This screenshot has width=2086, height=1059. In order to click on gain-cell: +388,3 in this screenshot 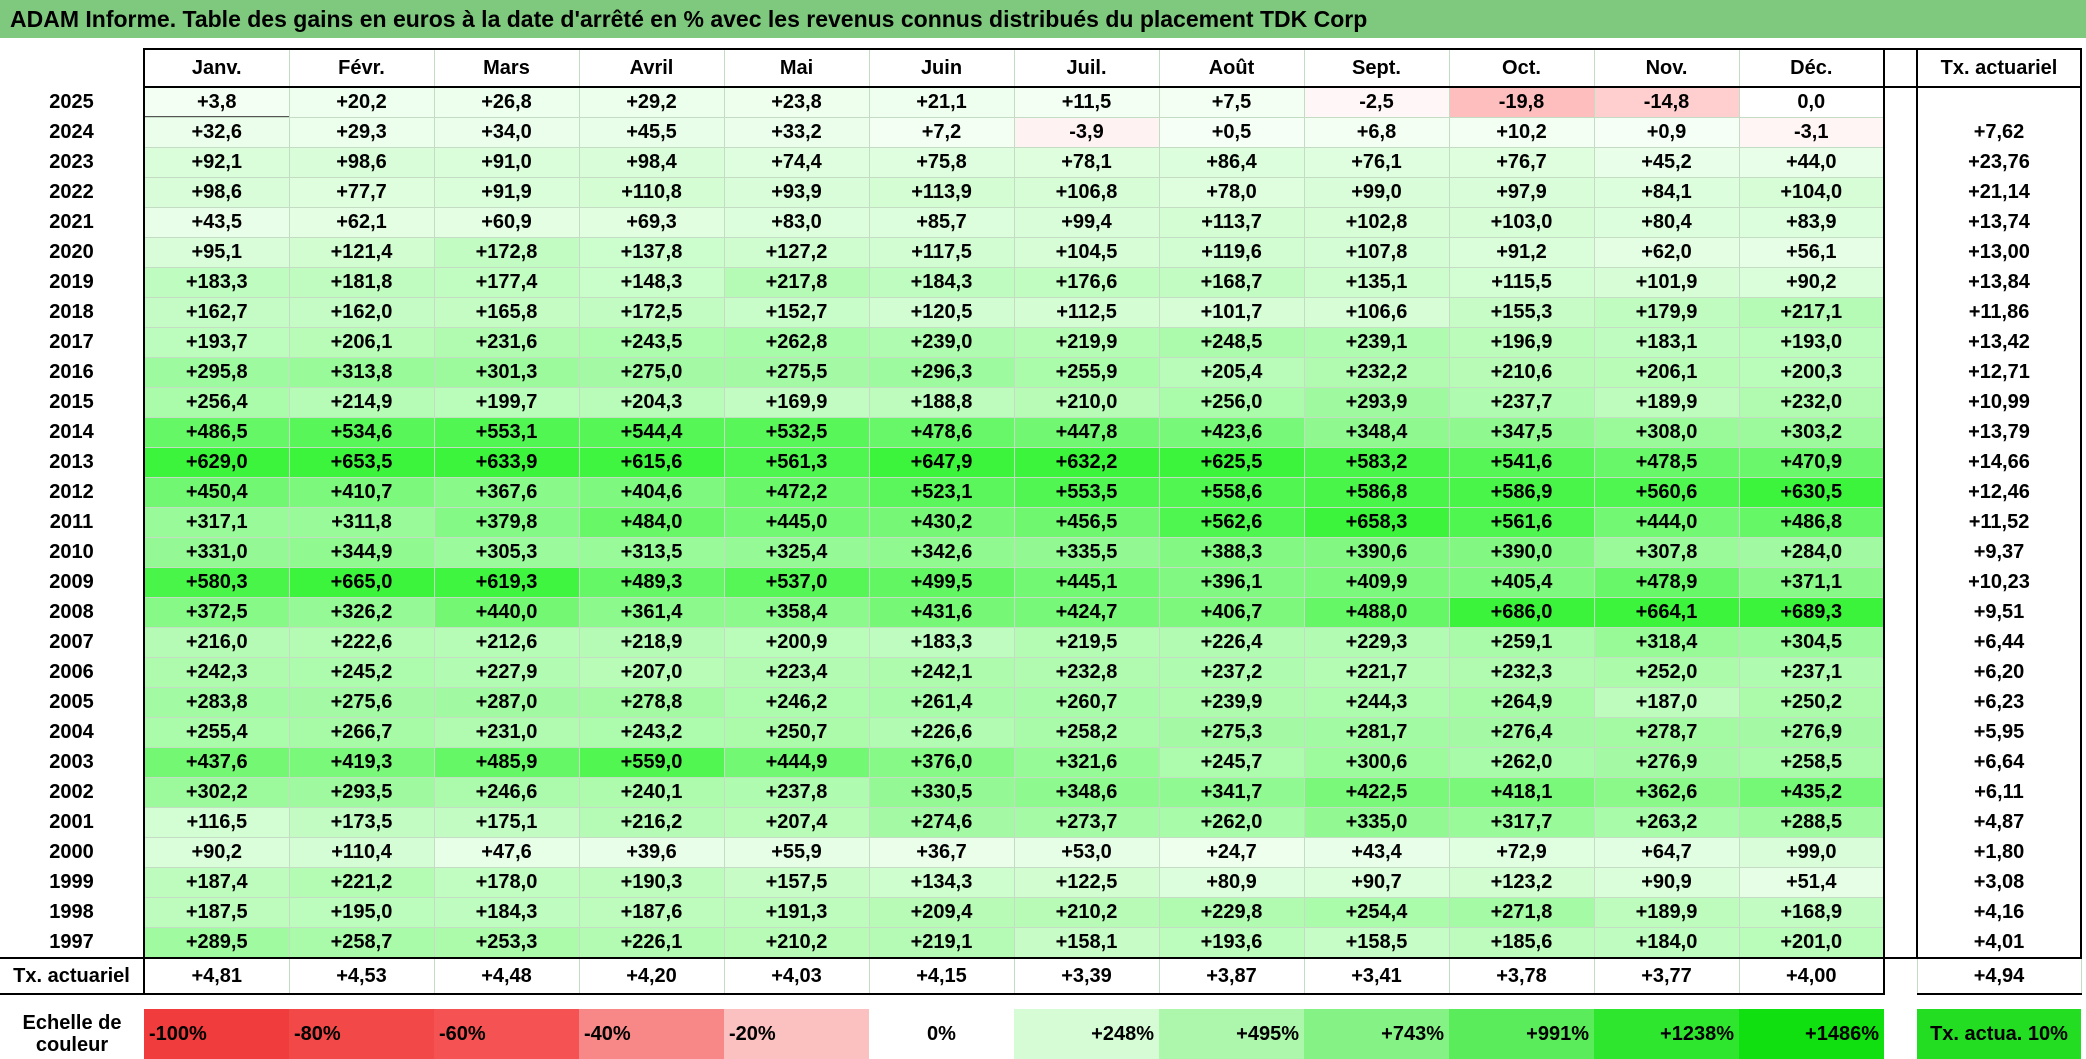, I will do `click(1232, 552)`.